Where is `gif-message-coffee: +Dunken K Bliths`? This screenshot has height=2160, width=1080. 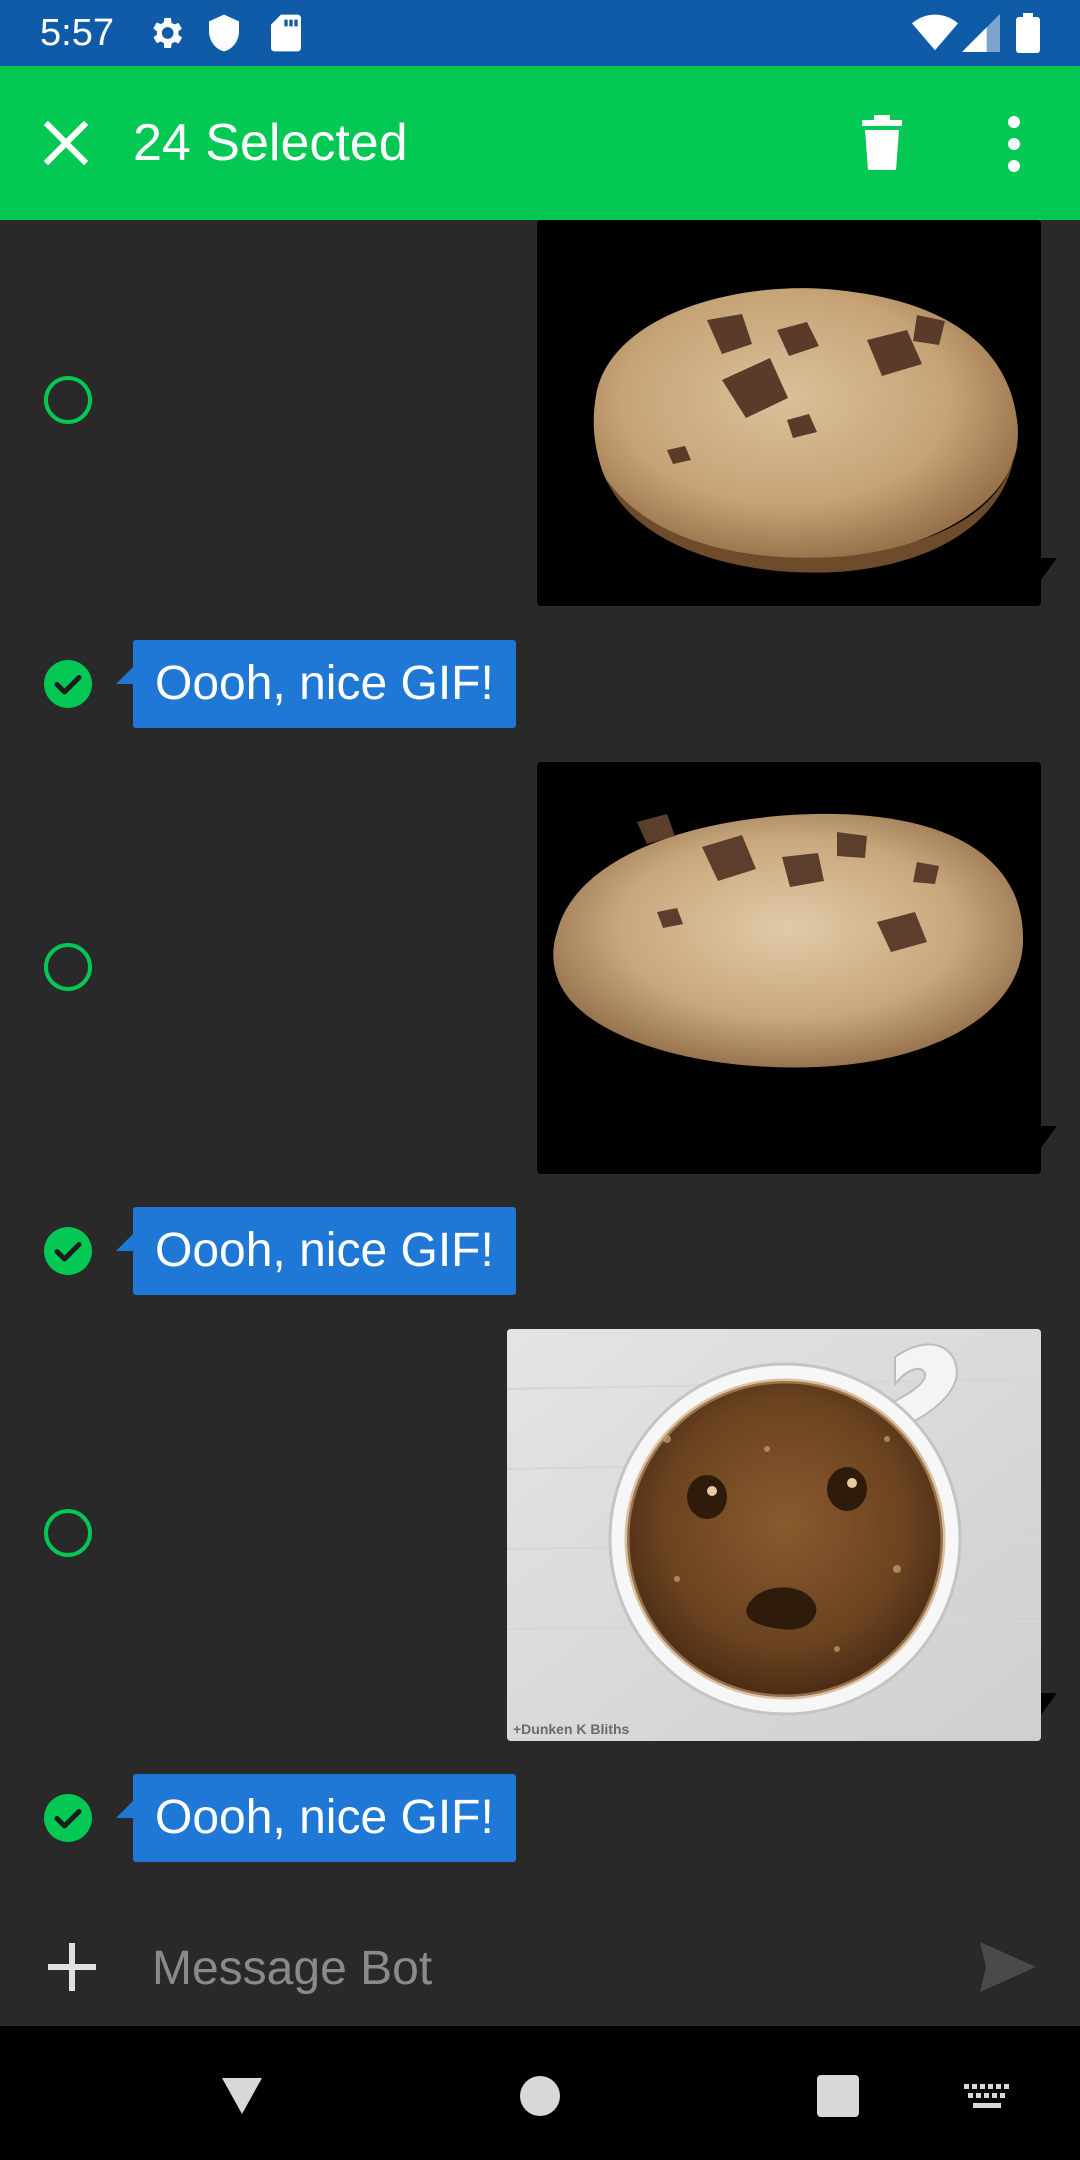
gif-message-coffee: +Dunken K Bliths is located at coordinates (774, 1535).